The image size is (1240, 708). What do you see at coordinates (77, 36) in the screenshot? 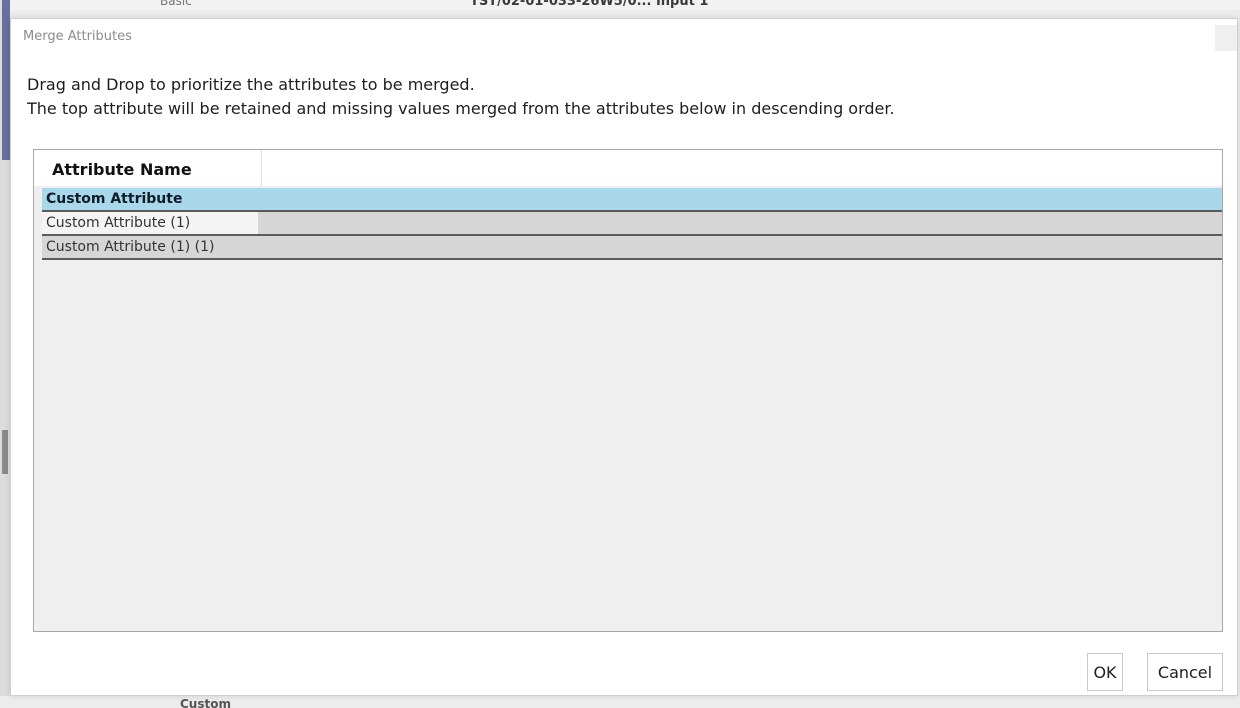
I see `dialog-title: Merge Attributes` at bounding box center [77, 36].